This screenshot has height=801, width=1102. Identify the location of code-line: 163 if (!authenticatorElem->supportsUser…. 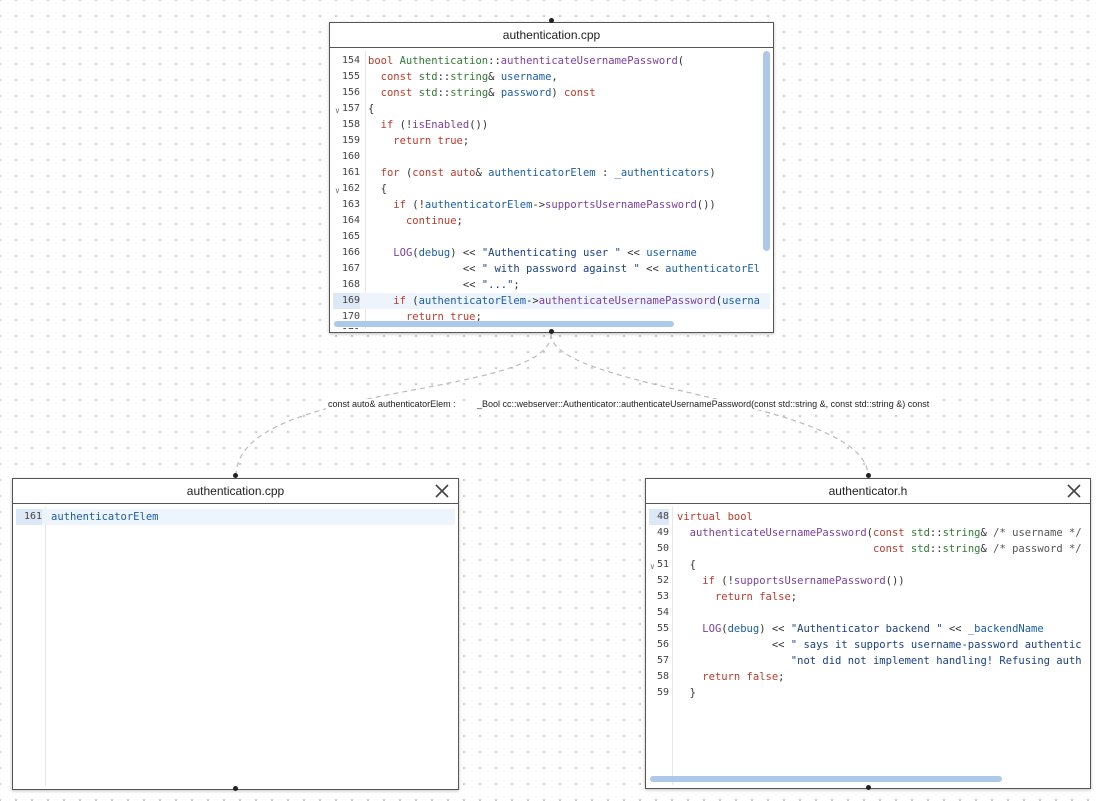
(551, 205).